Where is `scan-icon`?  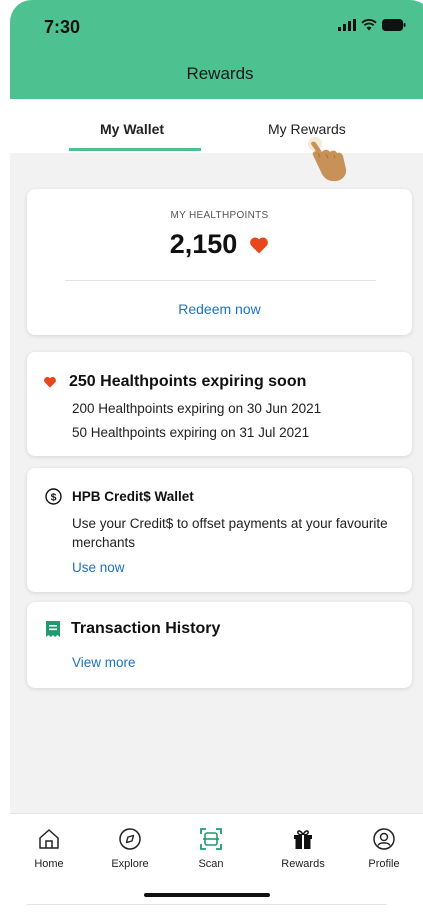 scan-icon is located at coordinates (211, 839).